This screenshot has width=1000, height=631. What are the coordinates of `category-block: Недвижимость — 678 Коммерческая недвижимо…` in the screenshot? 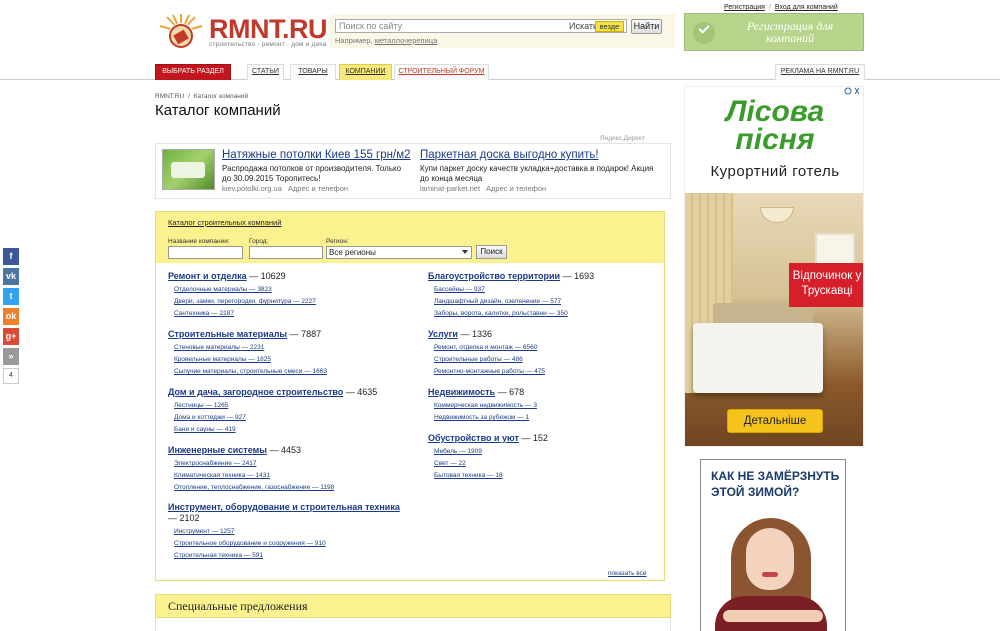 It's located at (548, 405).